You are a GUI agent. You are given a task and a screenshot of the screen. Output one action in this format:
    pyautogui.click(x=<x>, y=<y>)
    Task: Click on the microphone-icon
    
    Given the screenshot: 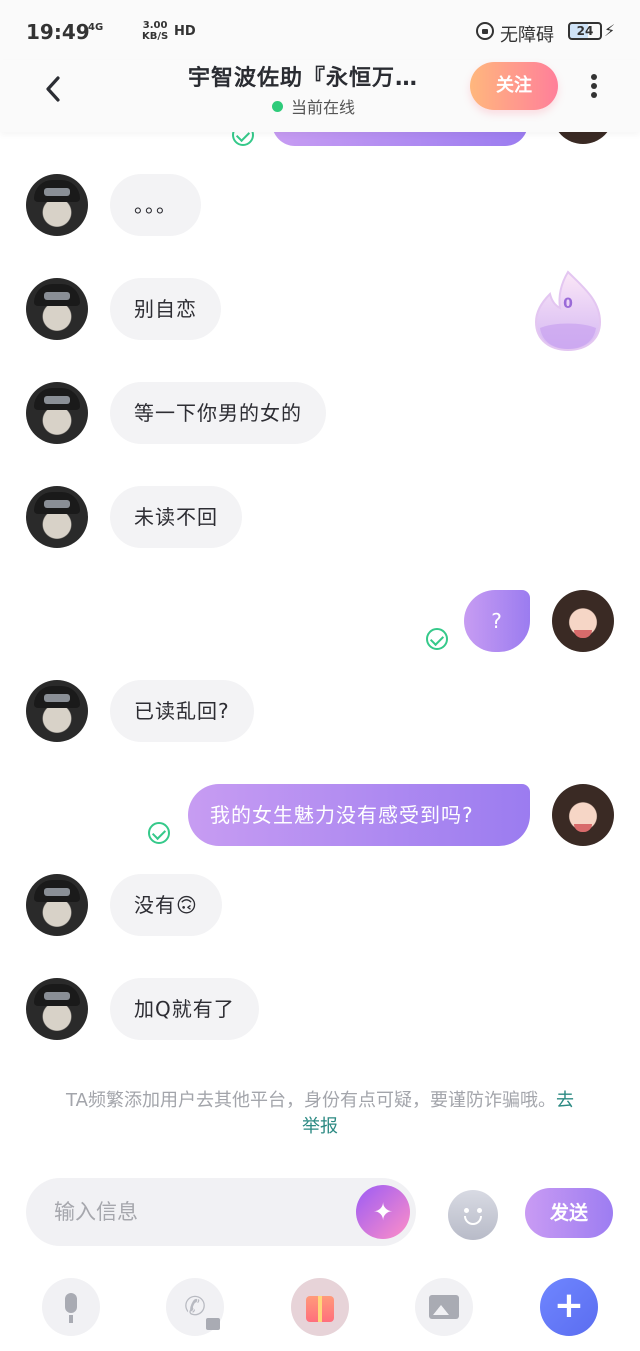 What is the action you would take?
    pyautogui.click(x=71, y=1307)
    